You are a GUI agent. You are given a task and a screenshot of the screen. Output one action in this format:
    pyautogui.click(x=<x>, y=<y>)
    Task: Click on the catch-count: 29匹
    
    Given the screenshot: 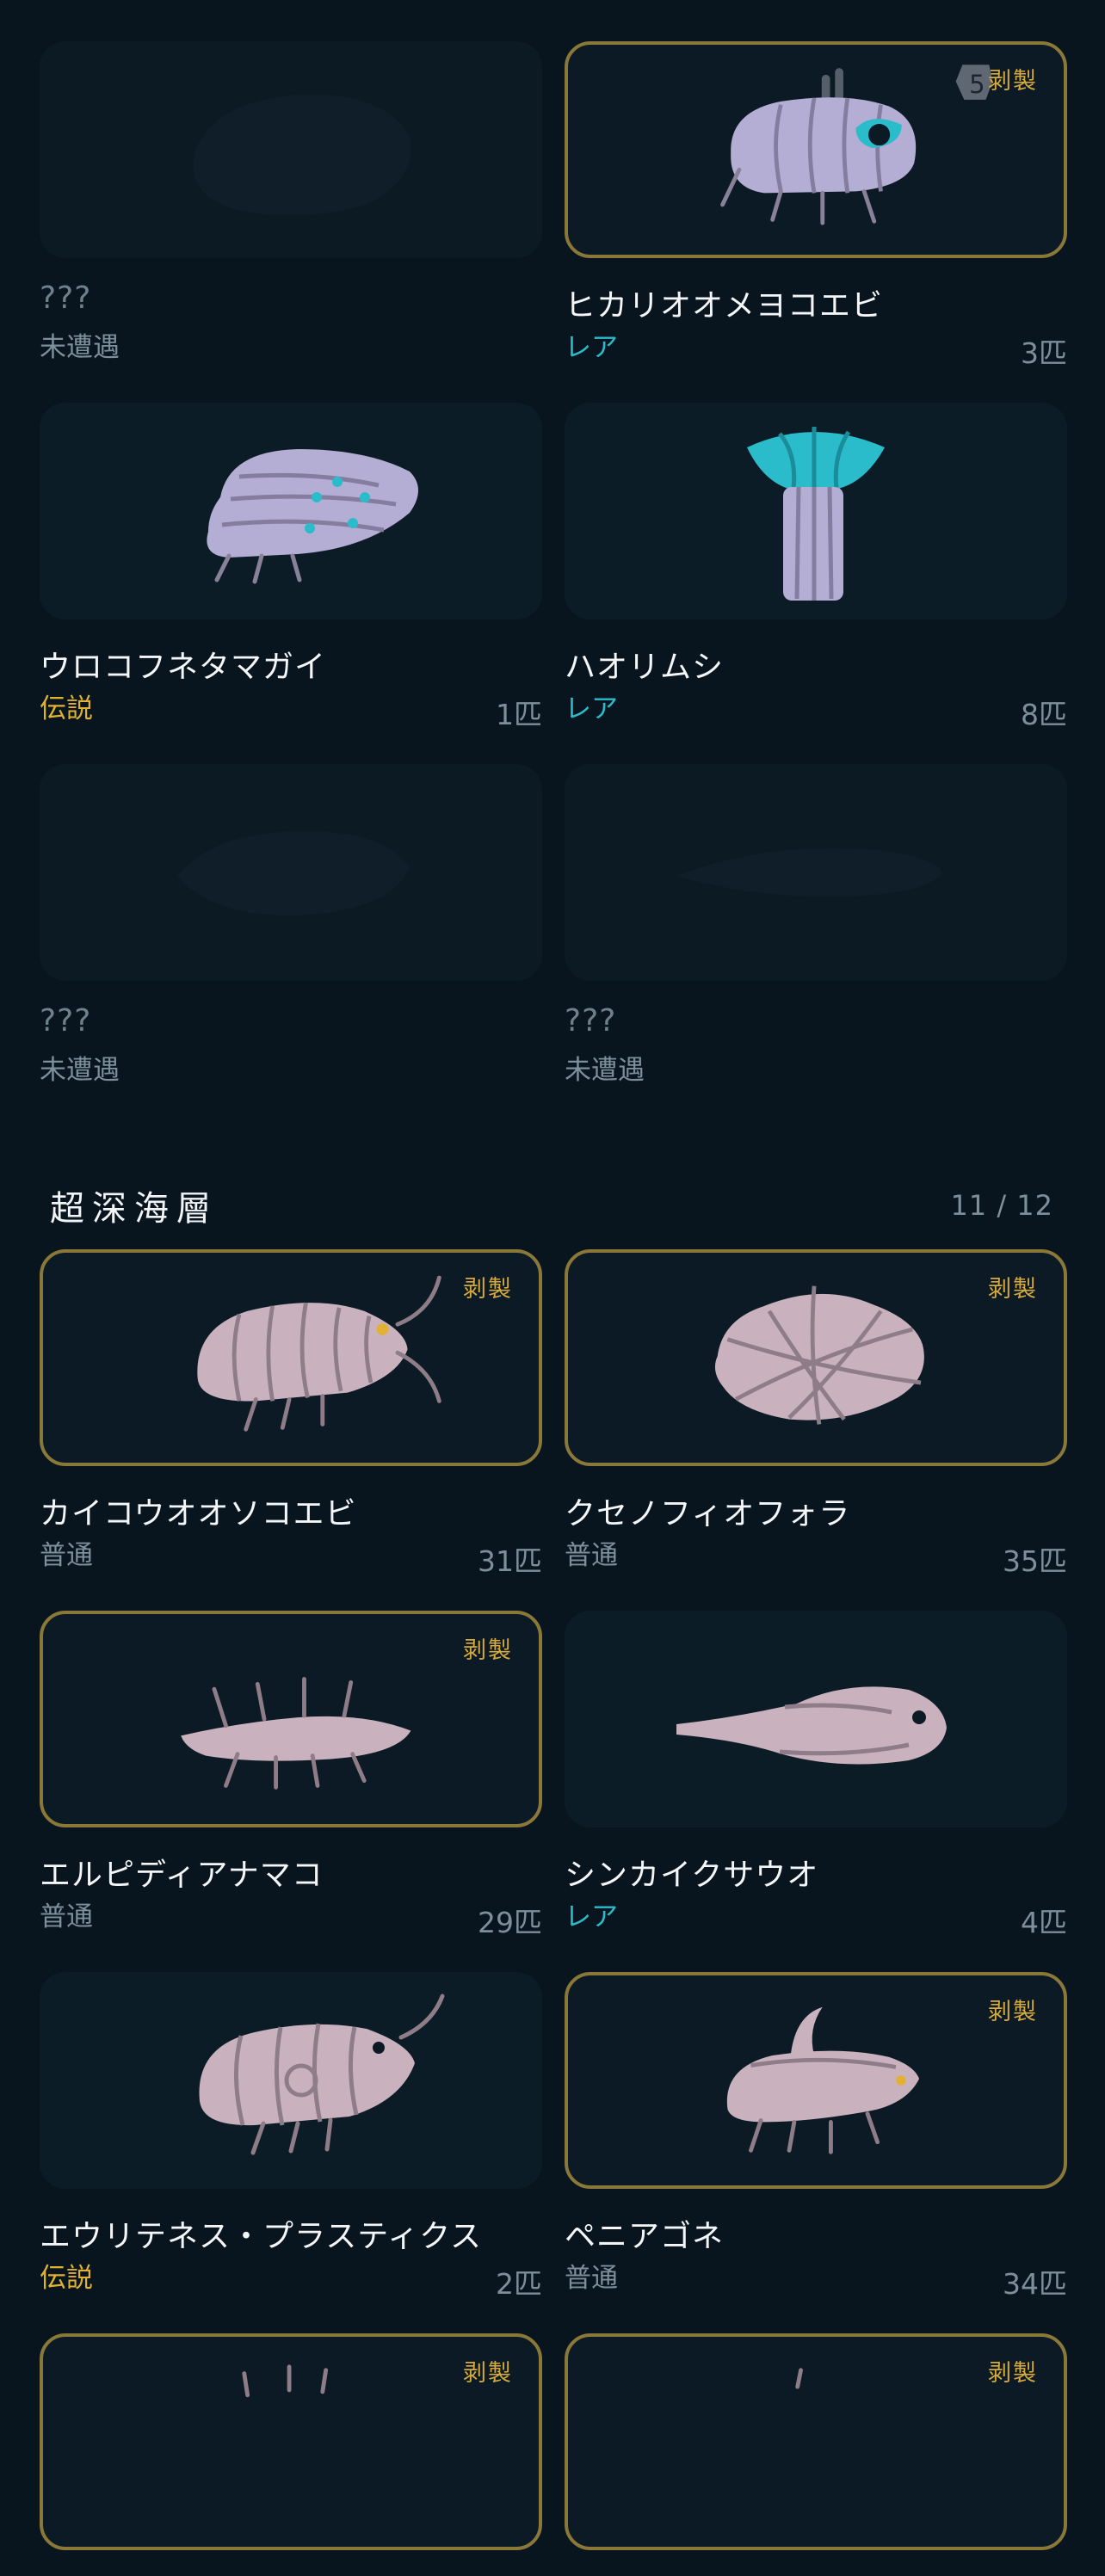 What is the action you would take?
    pyautogui.click(x=510, y=1923)
    